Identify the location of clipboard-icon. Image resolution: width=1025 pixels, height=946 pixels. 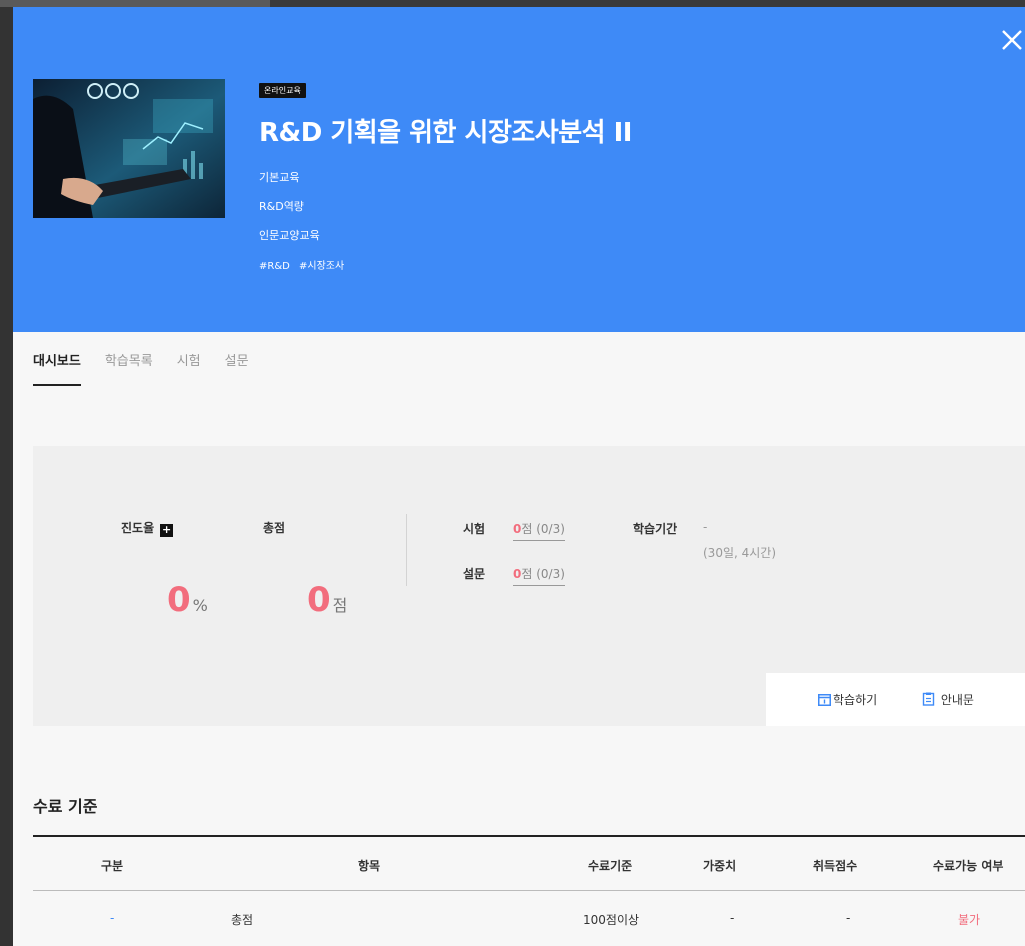
(928, 699).